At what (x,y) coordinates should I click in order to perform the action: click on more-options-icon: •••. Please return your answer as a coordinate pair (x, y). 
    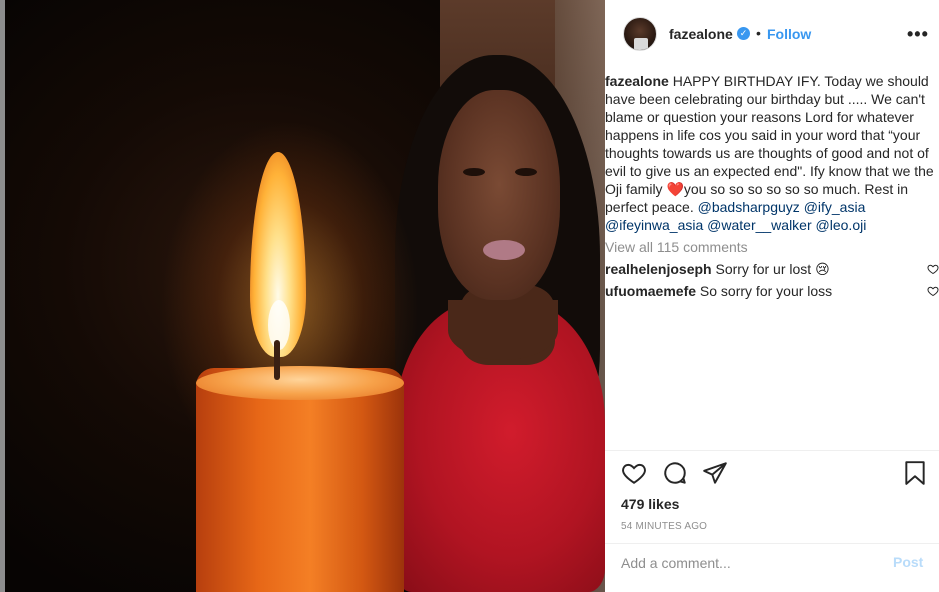
    Looking at the image, I should click on (918, 34).